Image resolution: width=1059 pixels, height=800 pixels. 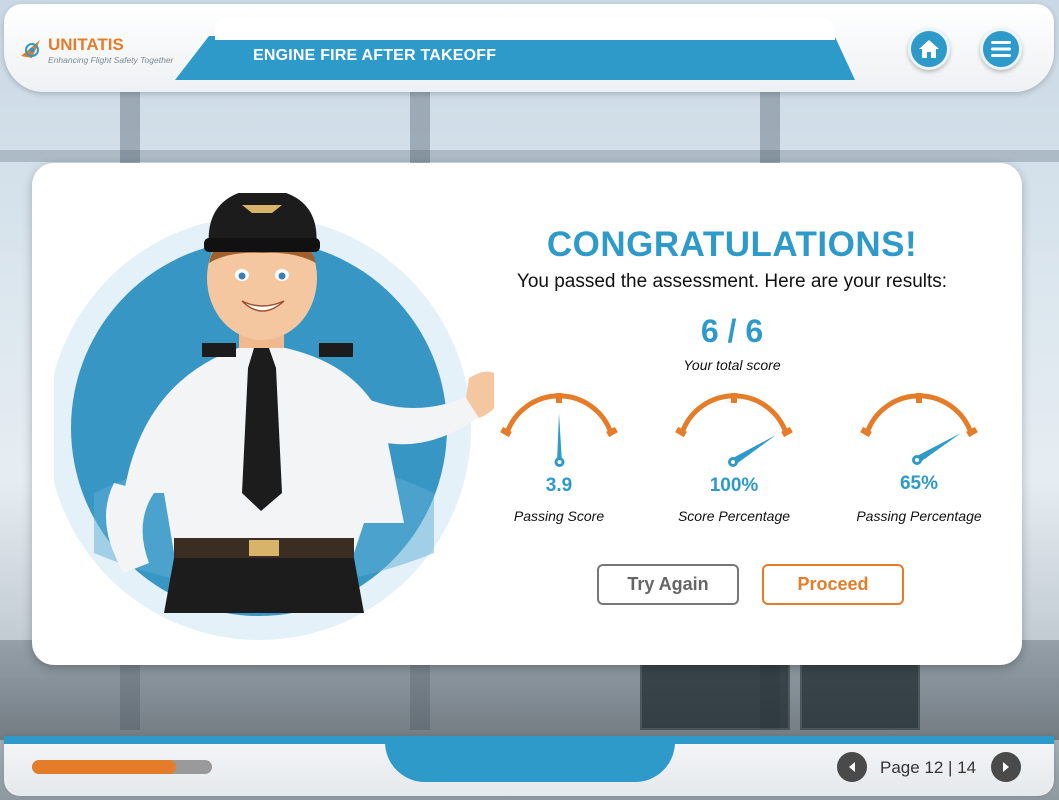 What do you see at coordinates (86, 44) in the screenshot?
I see `brand-name: UNITATIS` at bounding box center [86, 44].